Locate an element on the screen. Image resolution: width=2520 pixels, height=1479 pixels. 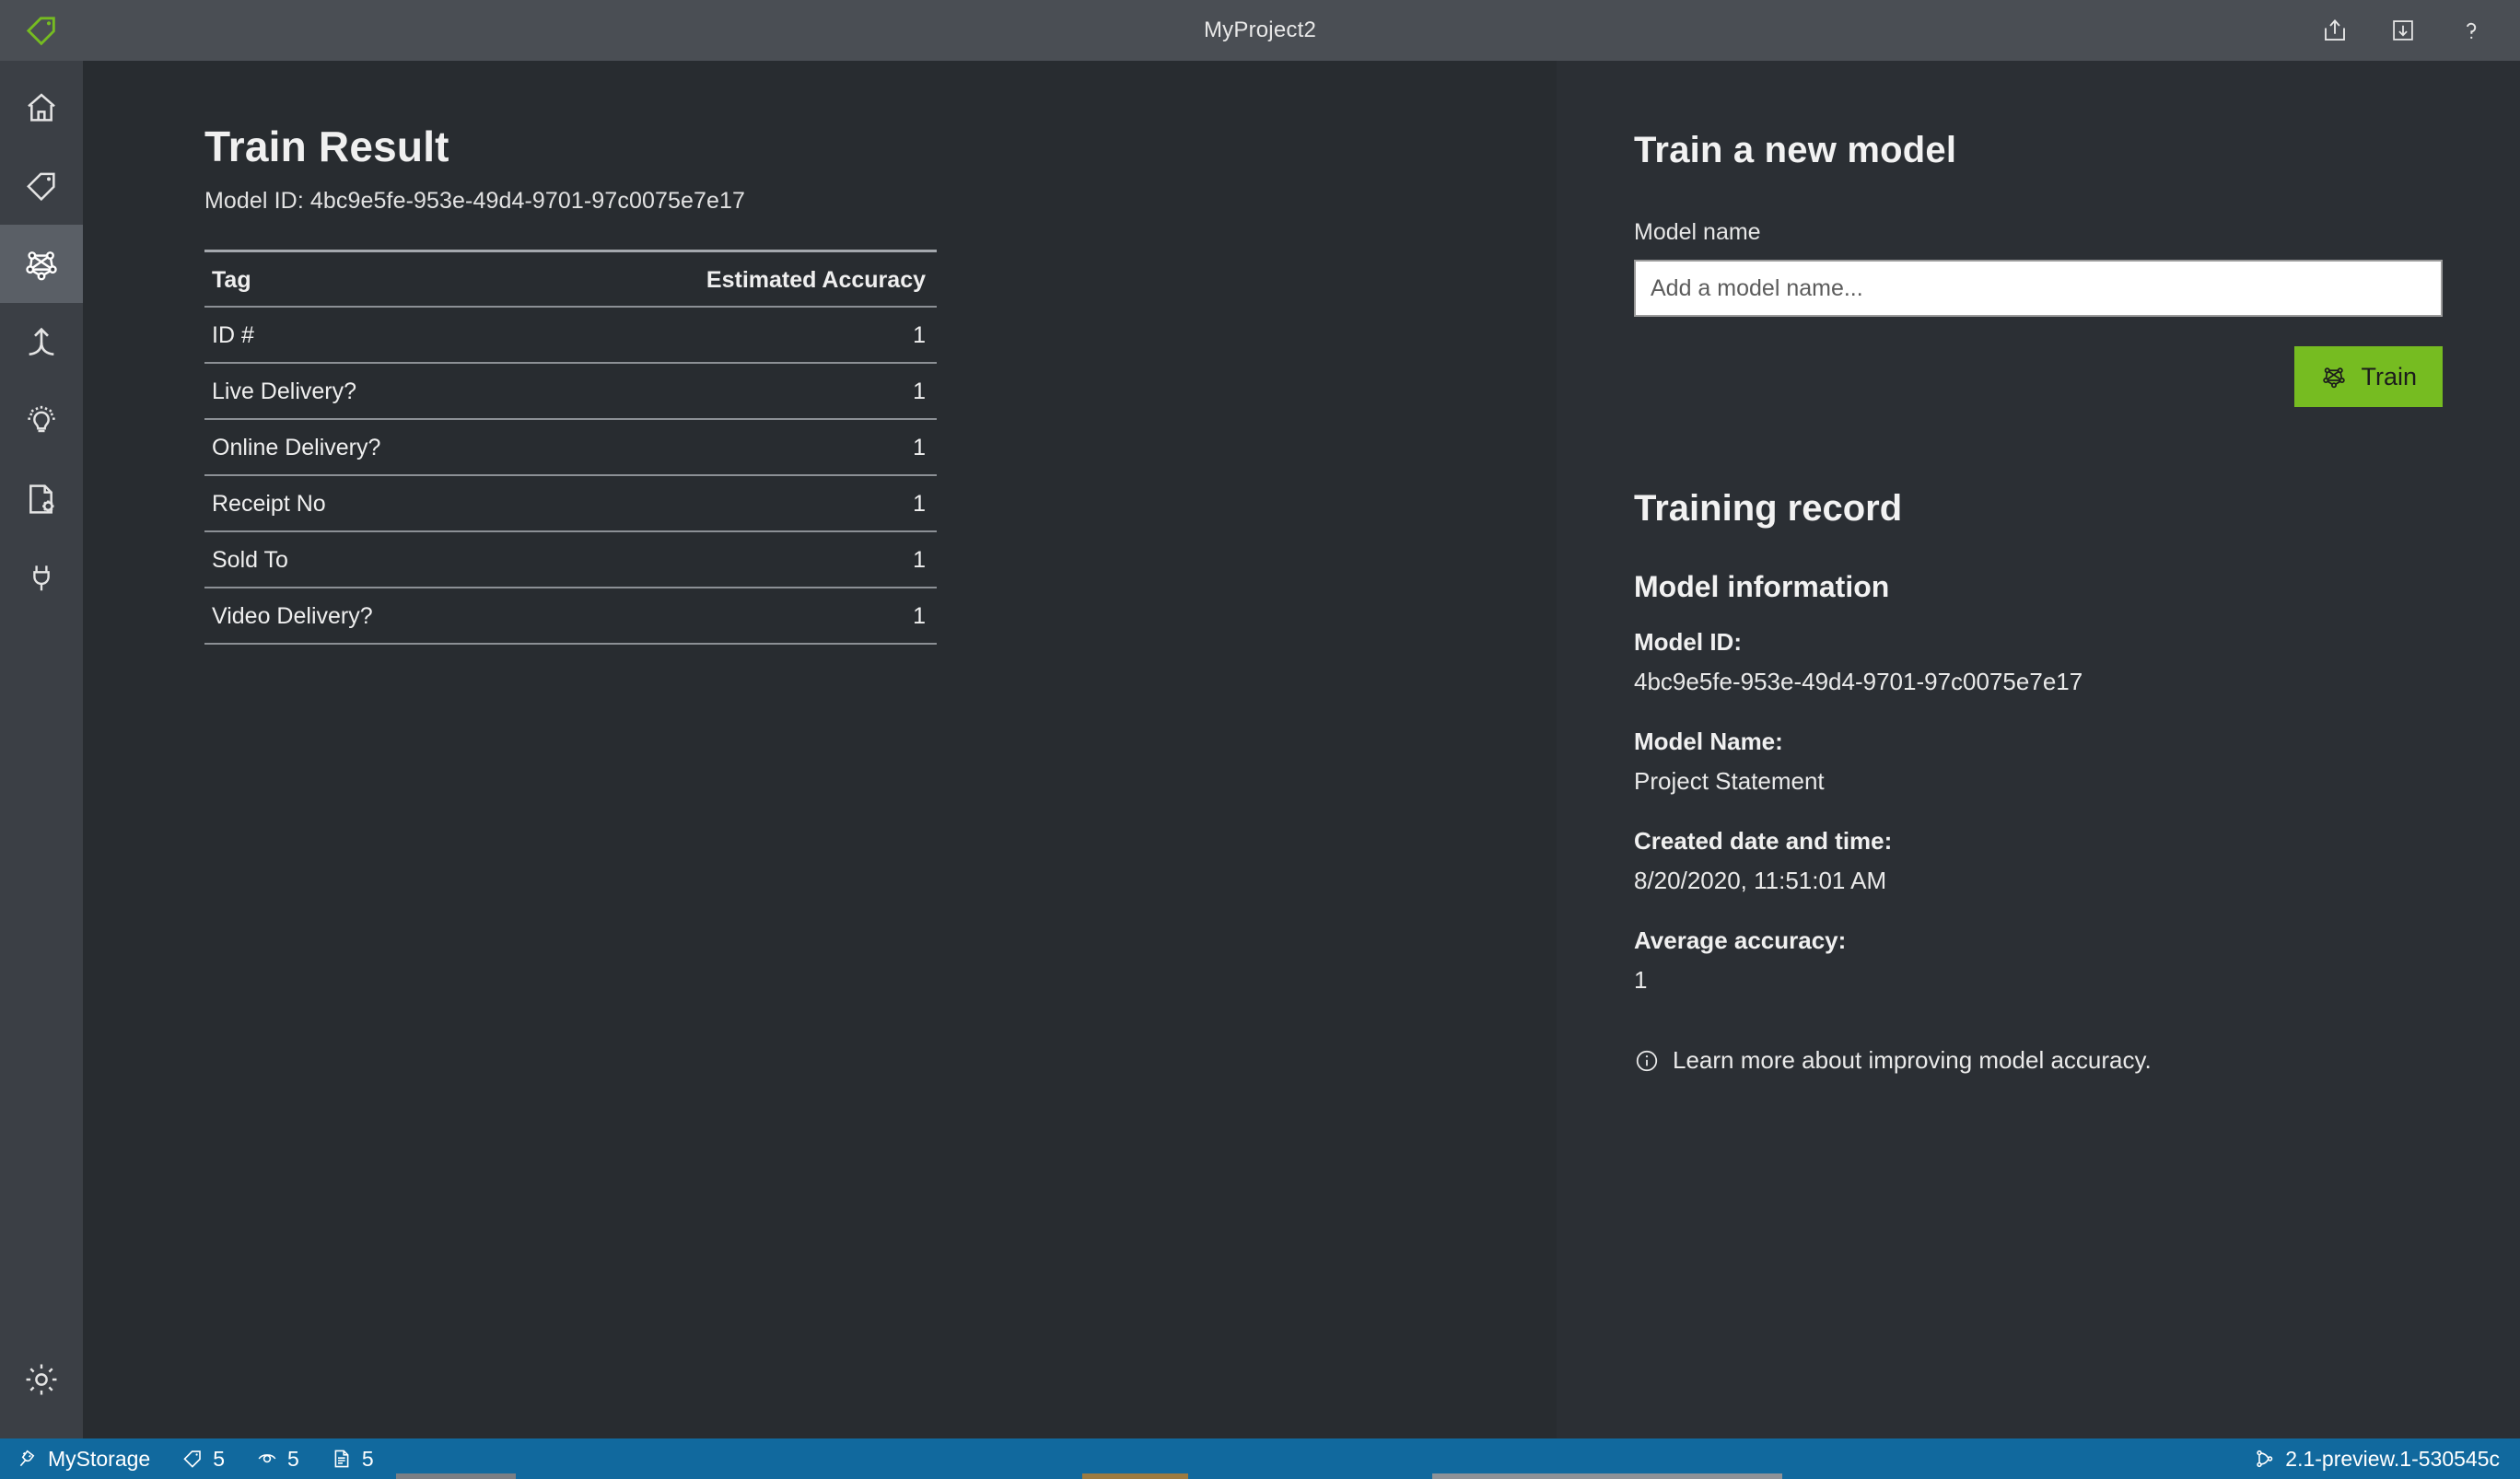
status-connection: MyStorage is located at coordinates (83, 1459).